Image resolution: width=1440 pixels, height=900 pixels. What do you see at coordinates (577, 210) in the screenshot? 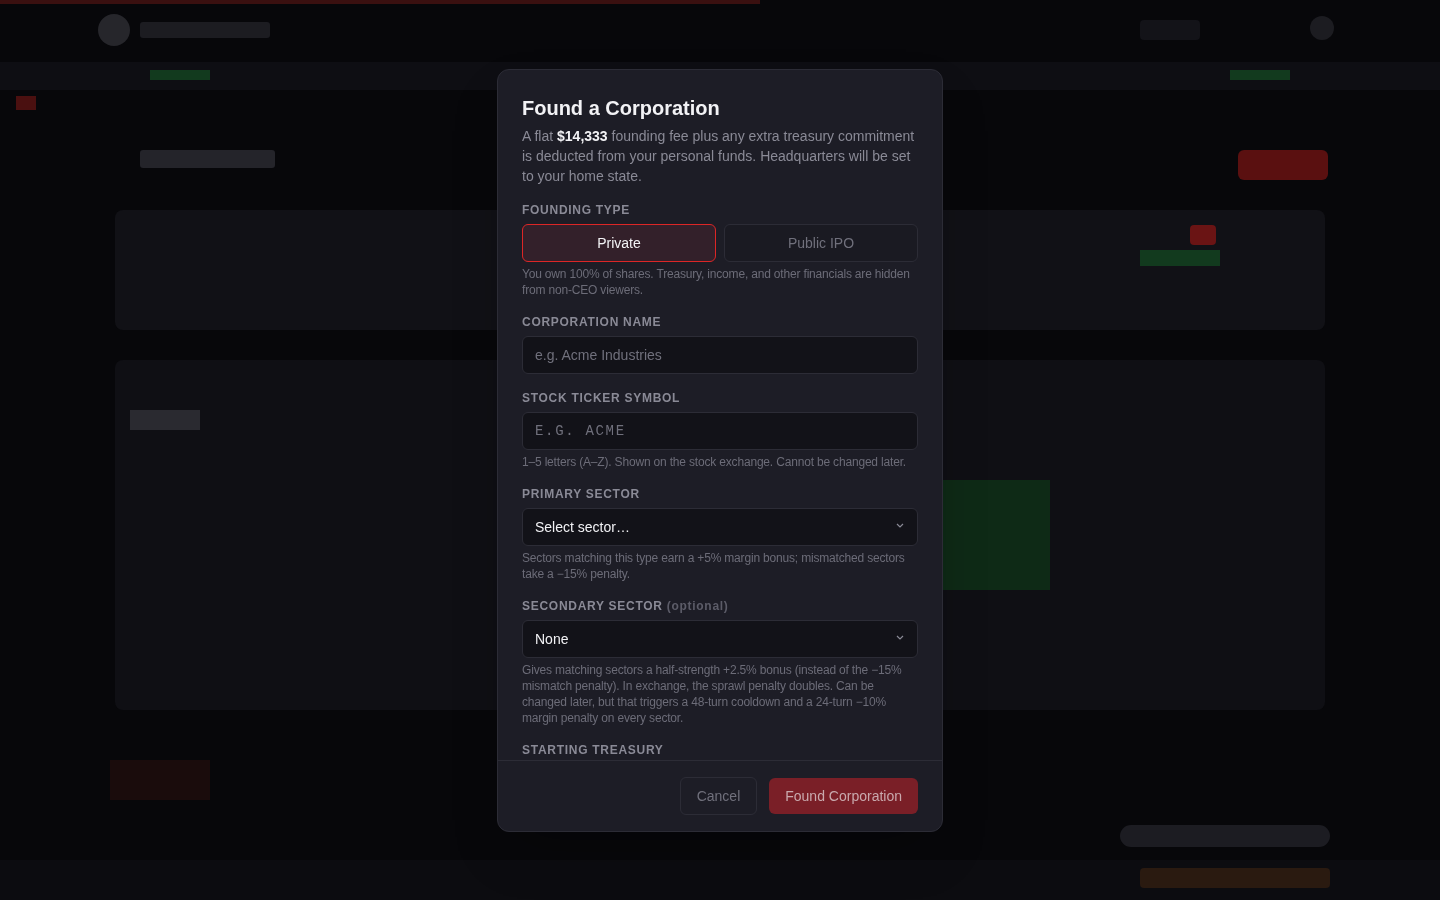
I see `field-label: FOUNDING TYPE` at bounding box center [577, 210].